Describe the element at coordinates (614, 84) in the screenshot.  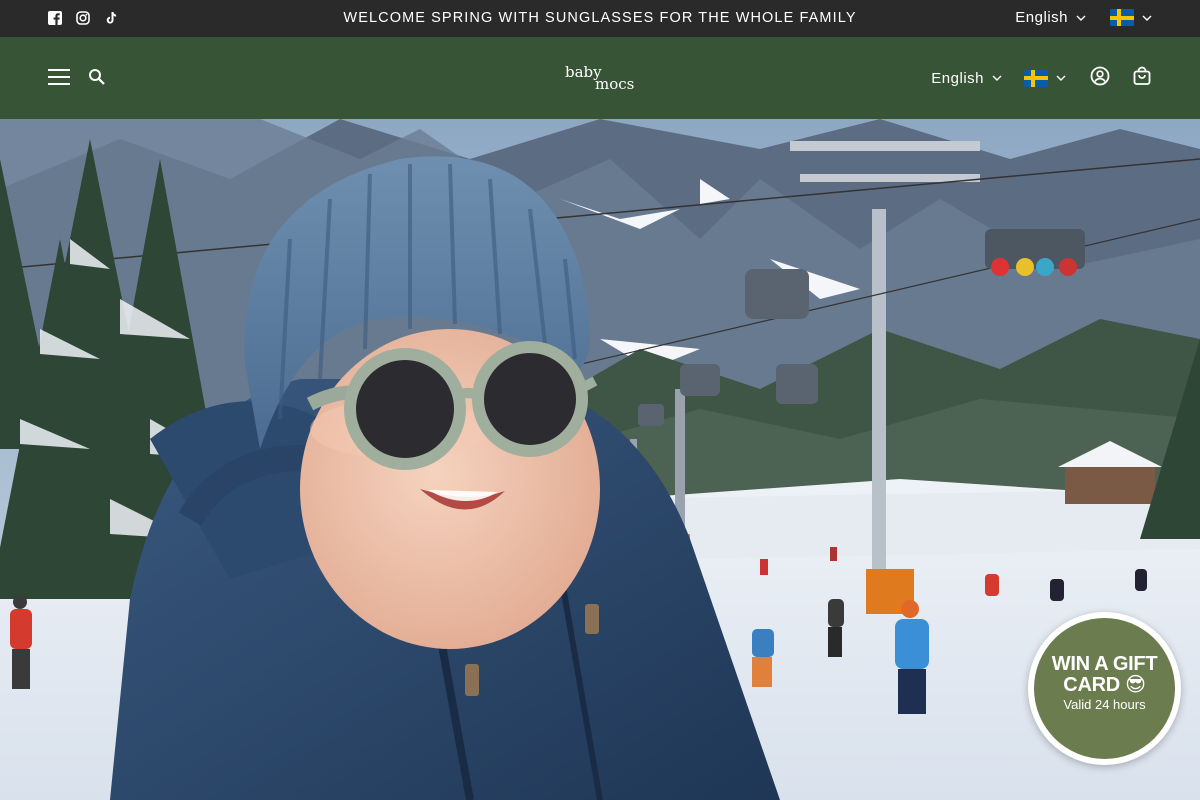
I see `logo-line-2: mocs` at that location.